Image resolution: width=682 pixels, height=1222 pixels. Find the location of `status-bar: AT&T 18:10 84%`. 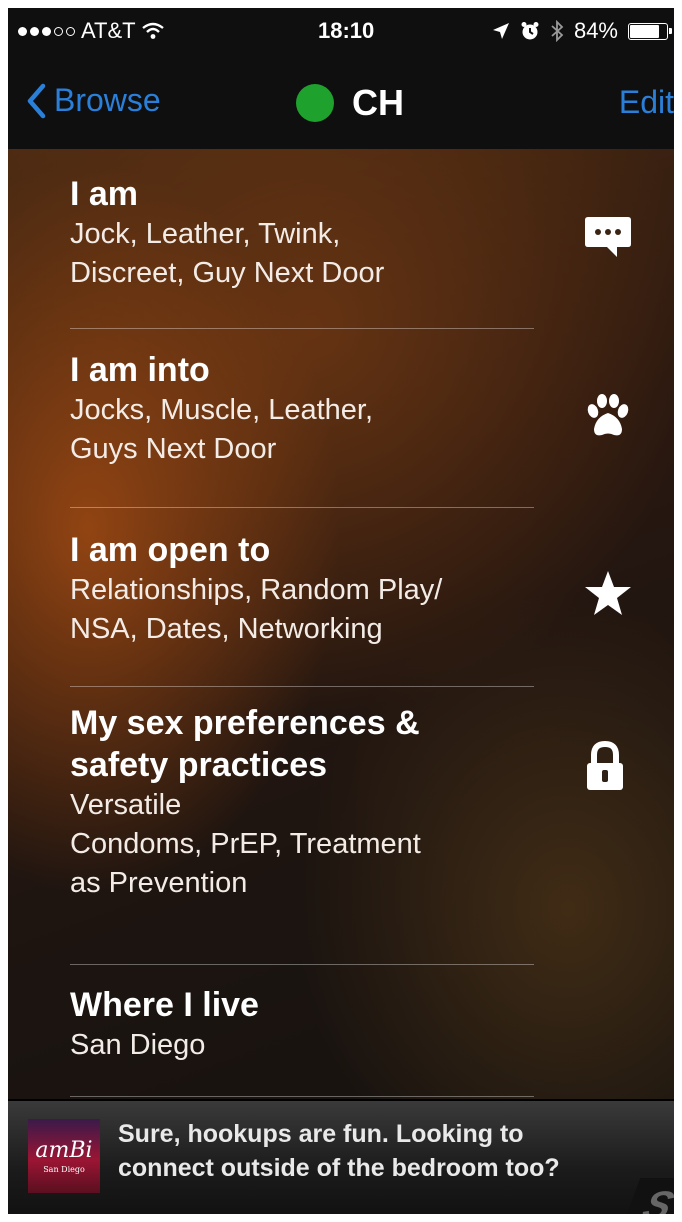

status-bar: AT&T 18:10 84% is located at coordinates (341, 31).